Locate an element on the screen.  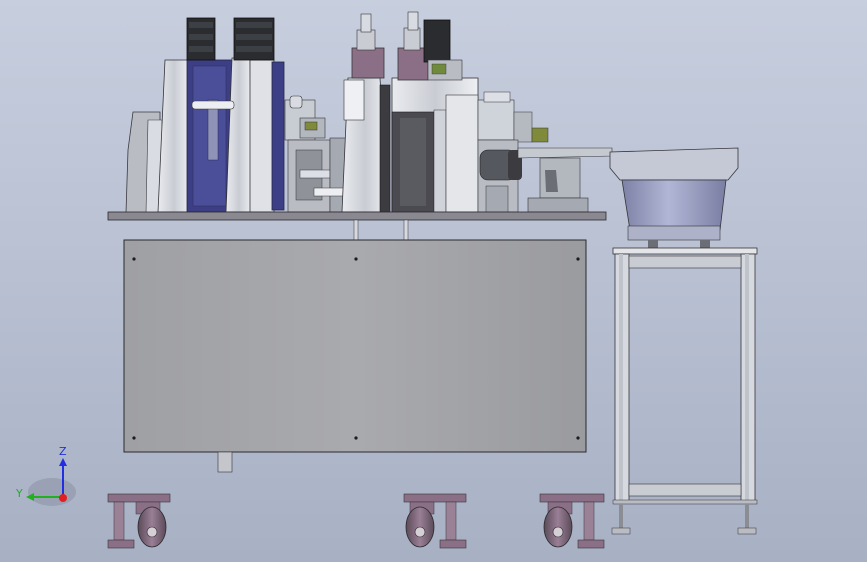
right-column is located at coordinates (435, 112).